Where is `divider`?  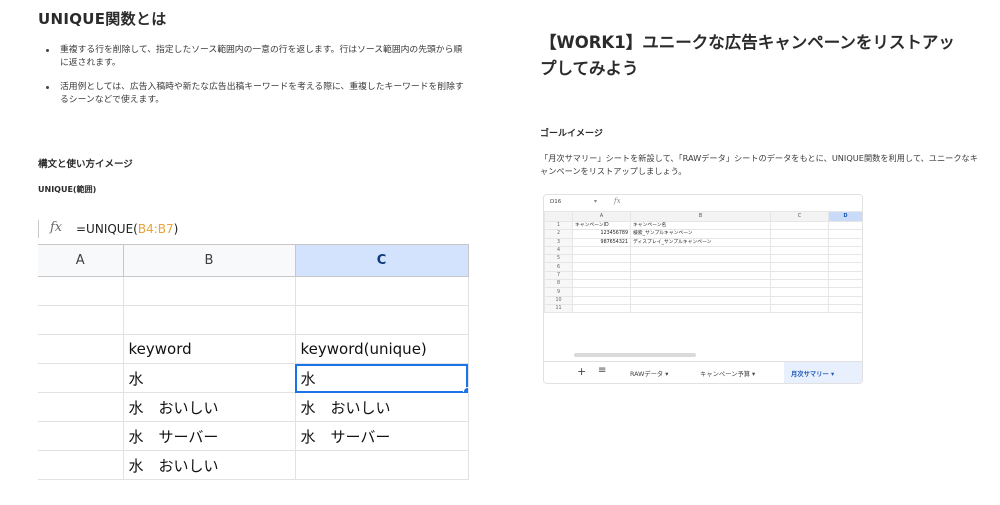
divider is located at coordinates (38, 229).